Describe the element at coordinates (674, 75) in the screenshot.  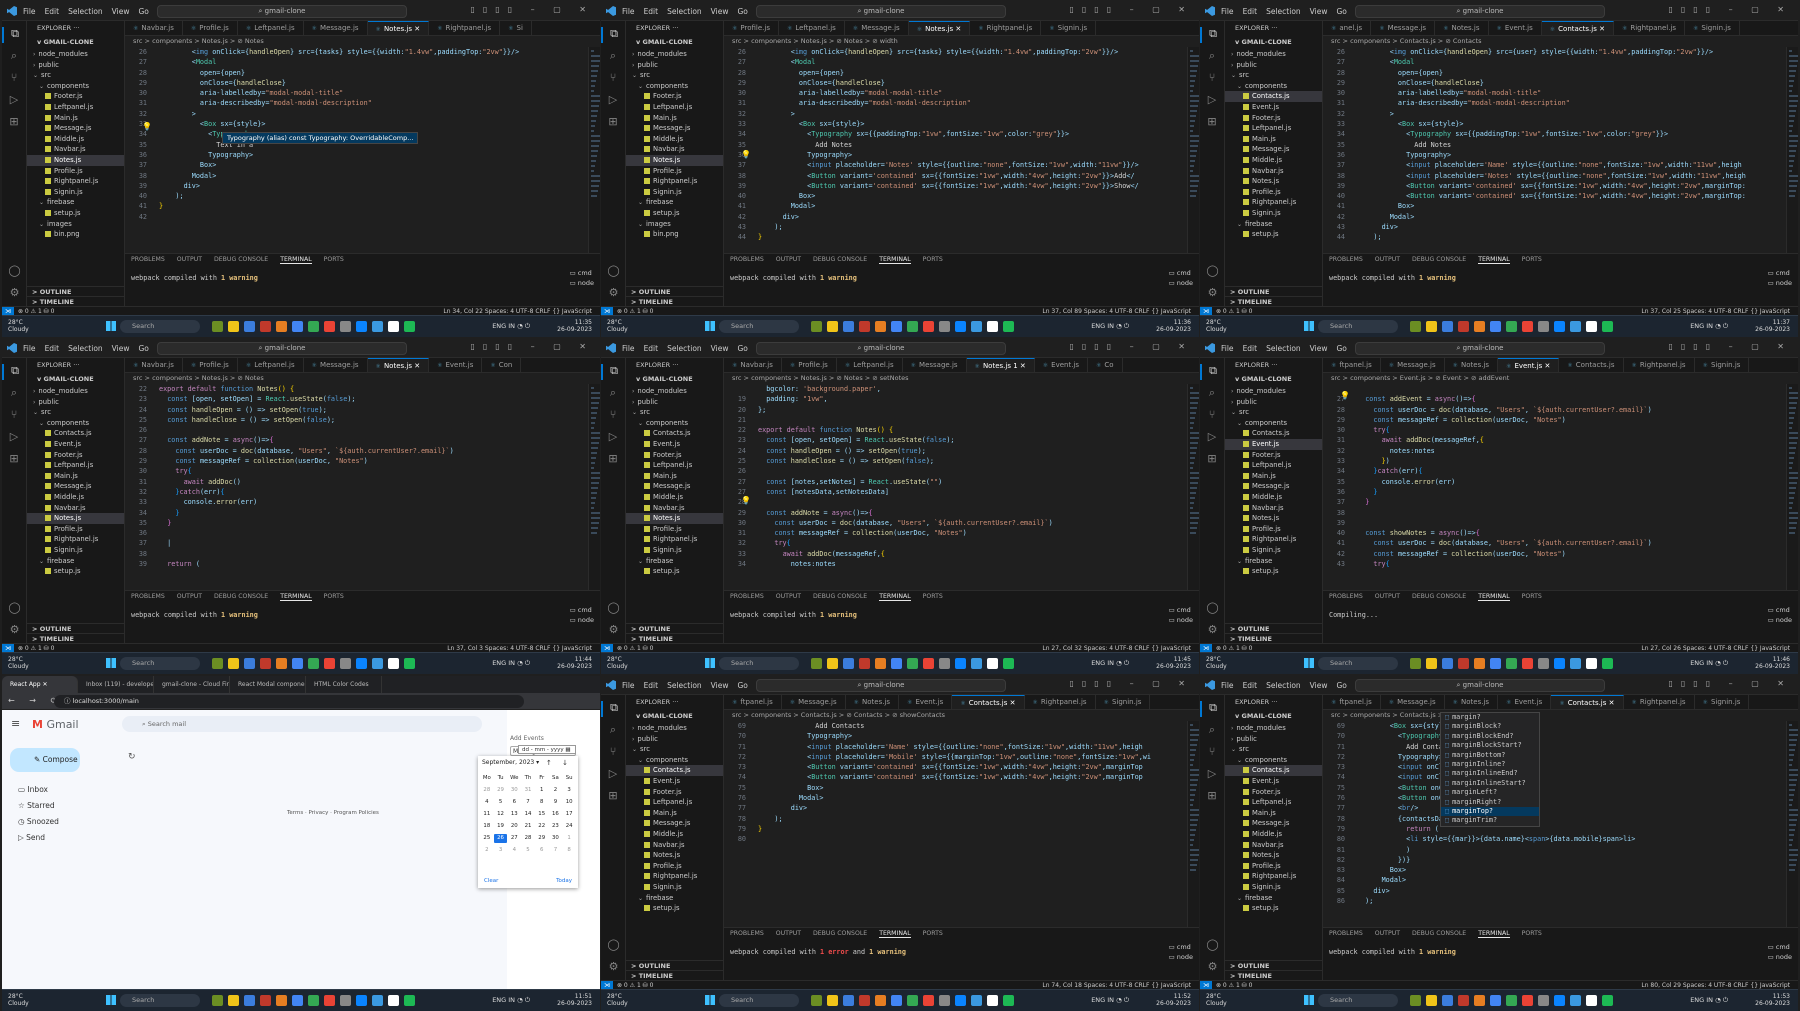
I see `file-tree-item: ⌄ src` at that location.